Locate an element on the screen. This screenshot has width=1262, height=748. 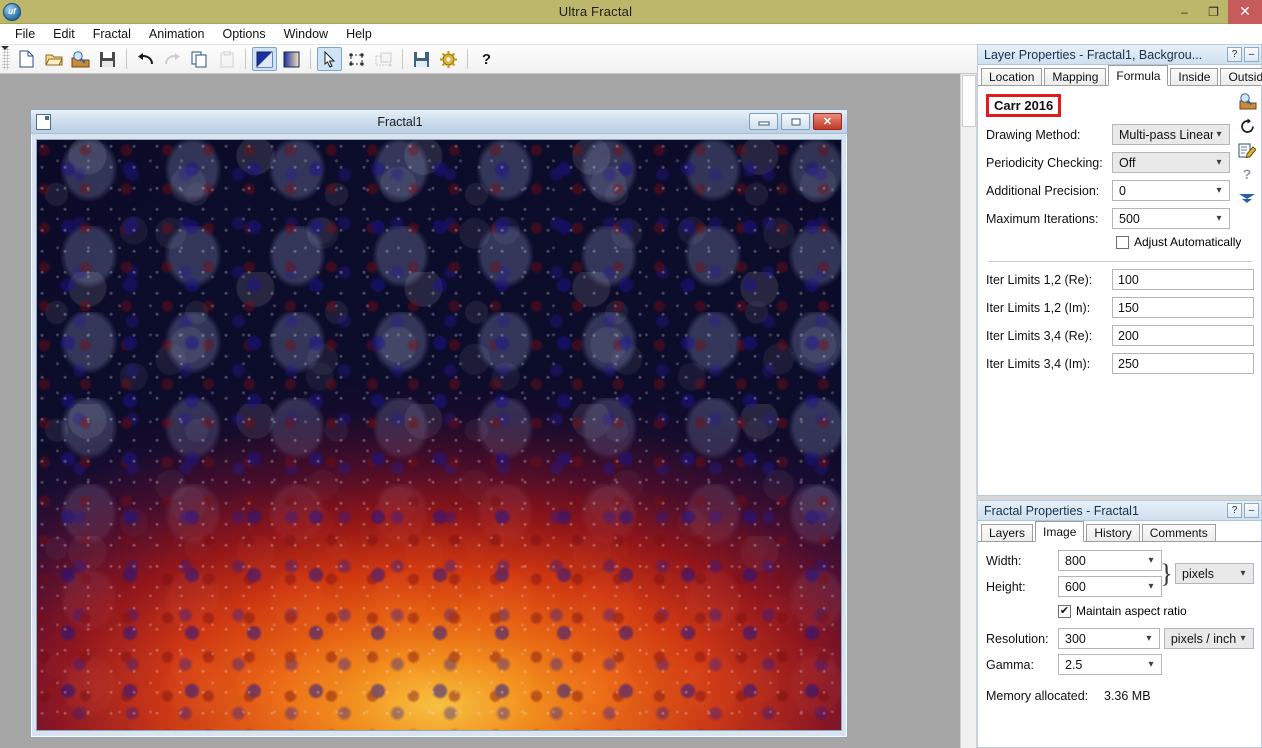
title-bar: uf Ultra Fractal – ❐ ✕ is located at coordinates (631, 12).